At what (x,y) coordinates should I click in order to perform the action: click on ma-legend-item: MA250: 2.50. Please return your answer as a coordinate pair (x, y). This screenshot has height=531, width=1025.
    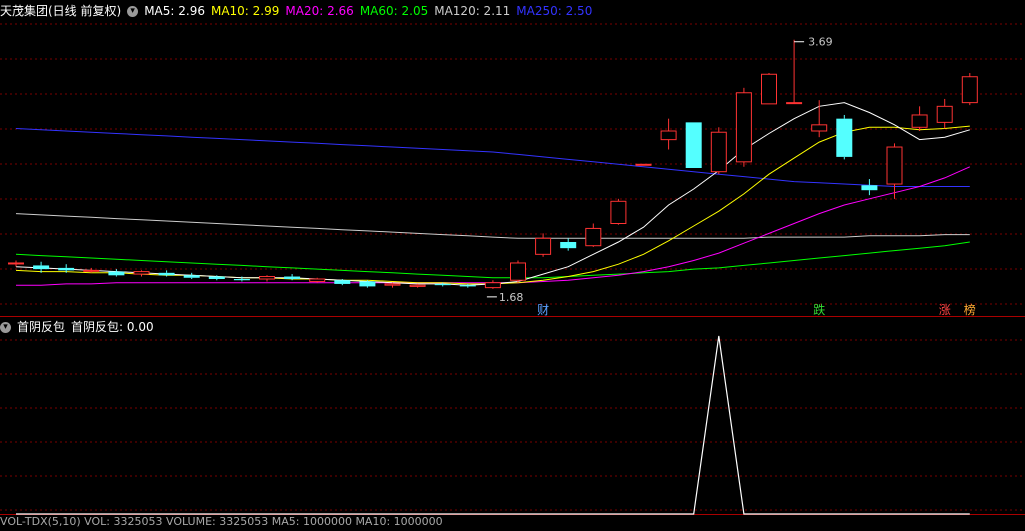
    Looking at the image, I should click on (554, 11).